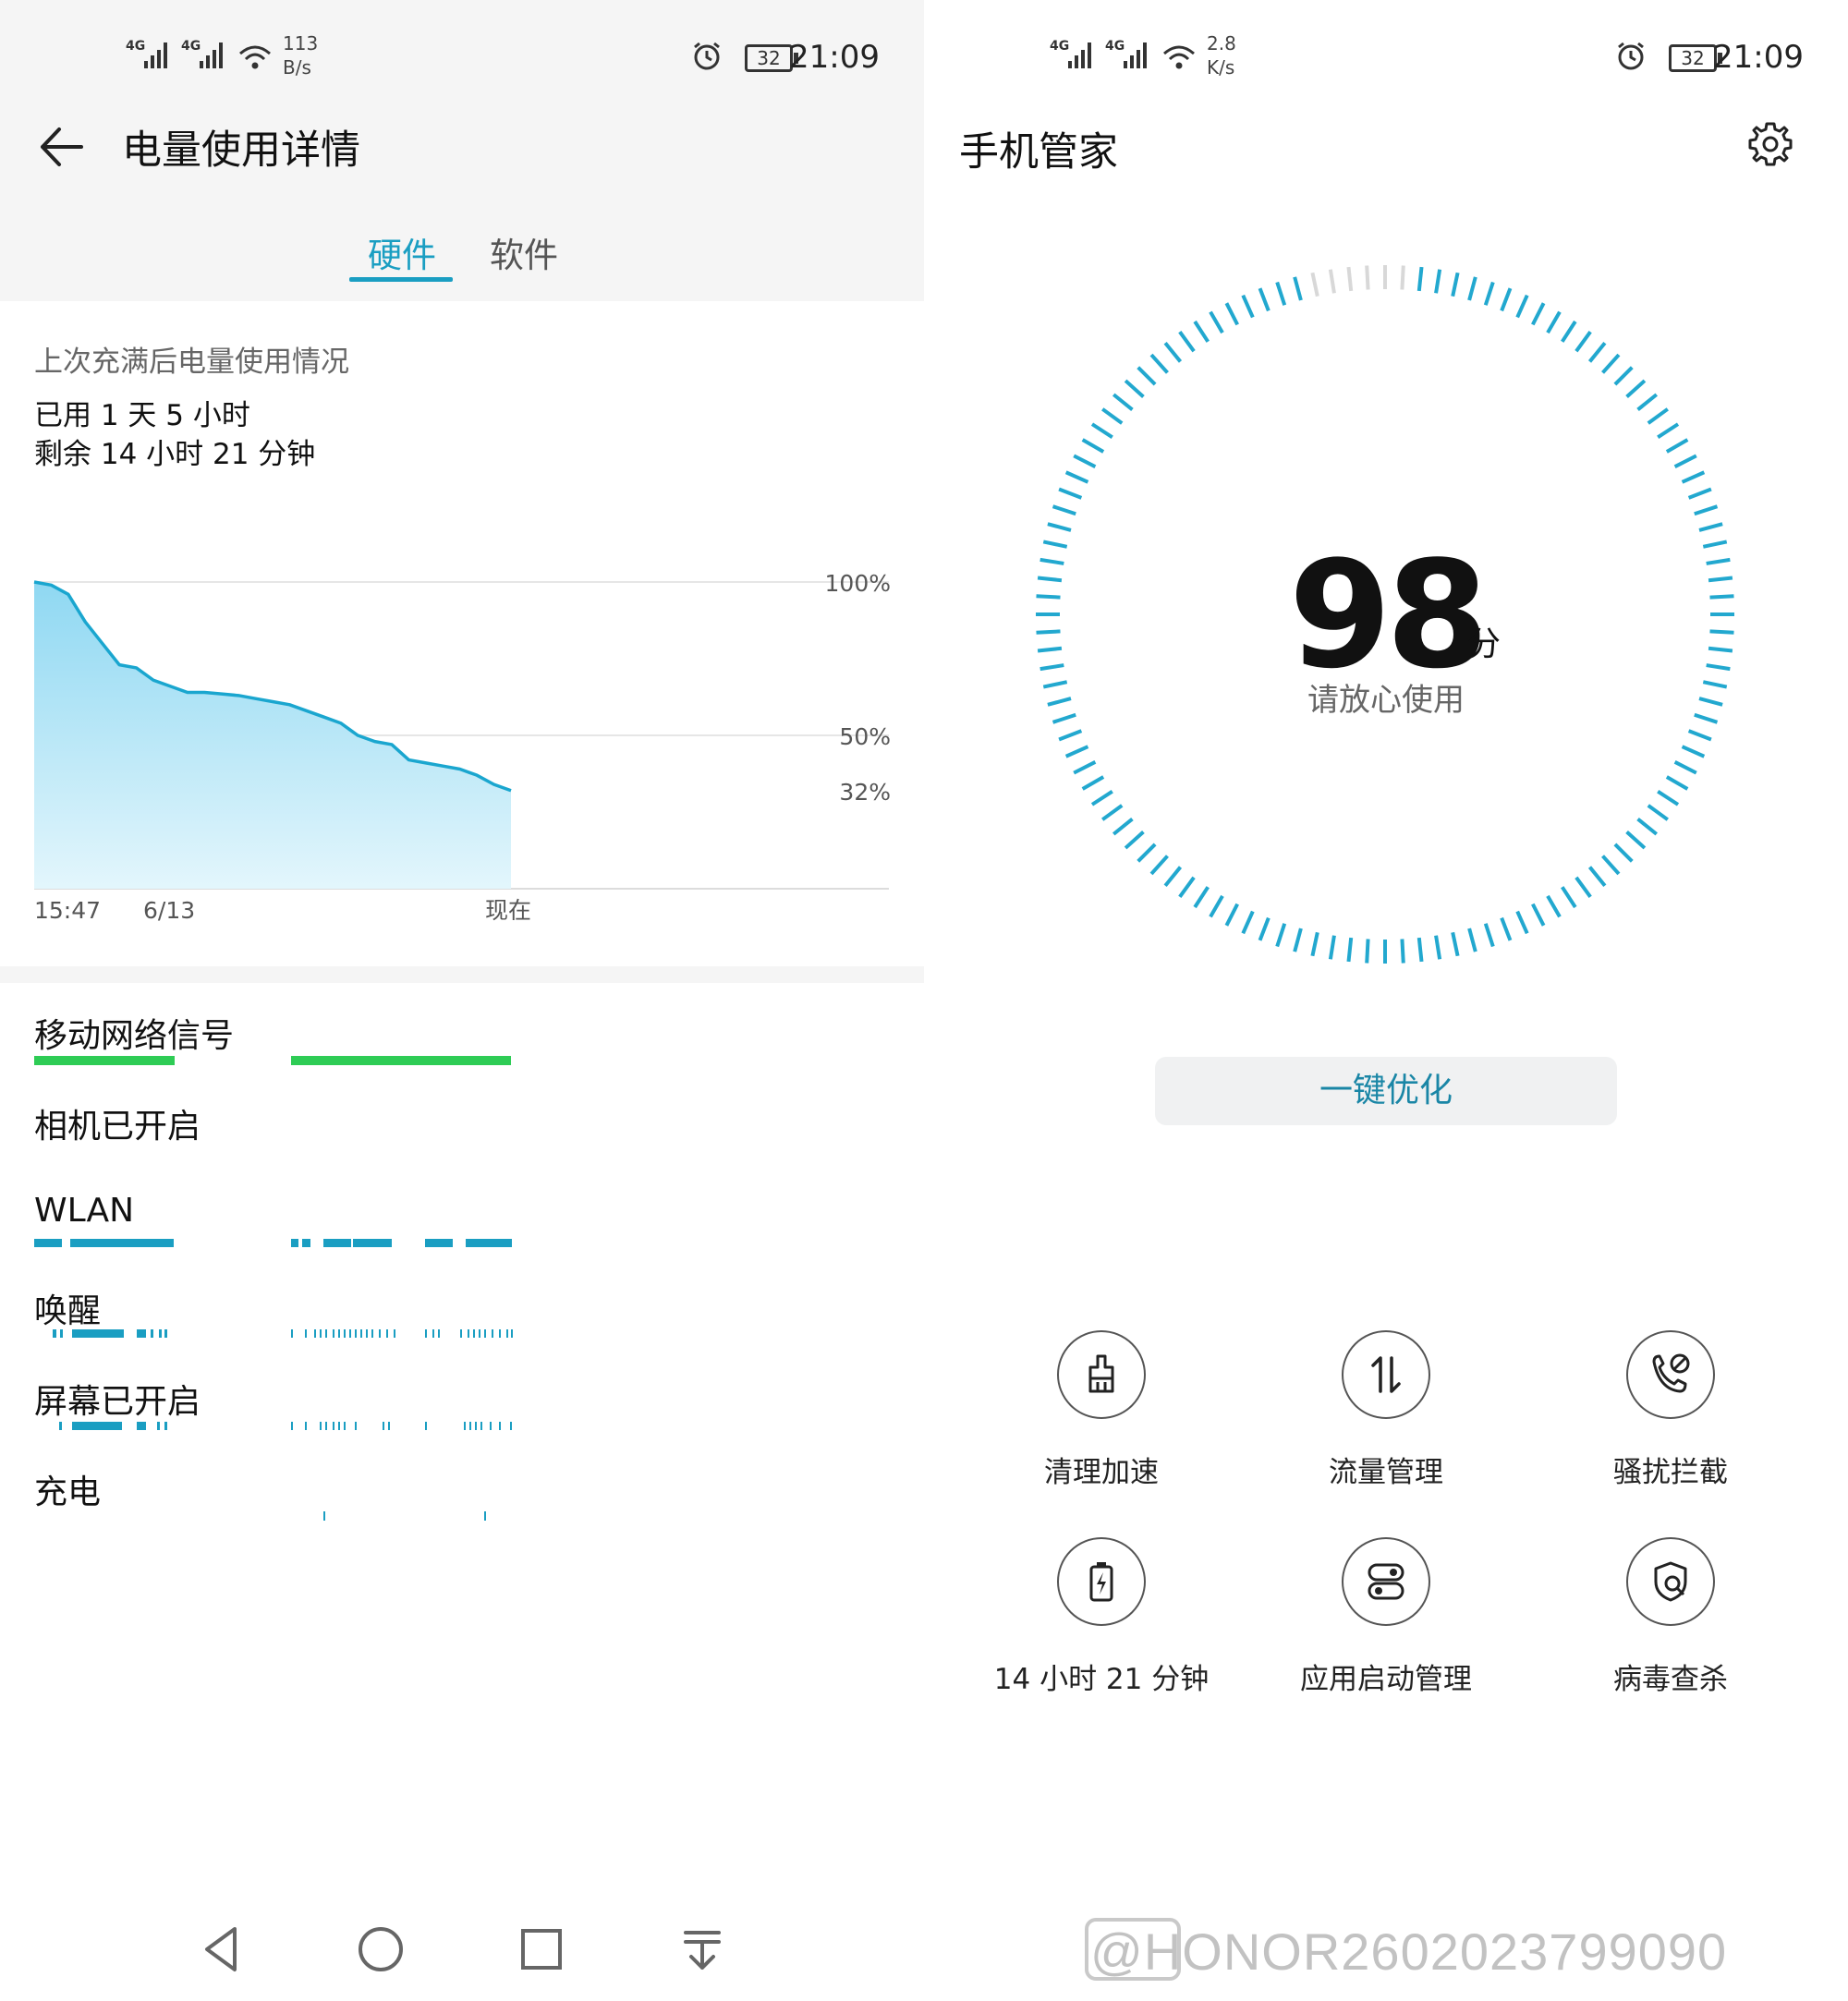 The image size is (1848, 2001). What do you see at coordinates (1386, 1679) in the screenshot?
I see `tool-label: 应用启动管理` at bounding box center [1386, 1679].